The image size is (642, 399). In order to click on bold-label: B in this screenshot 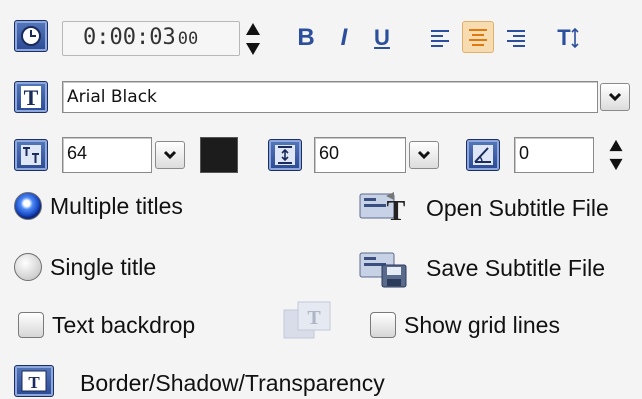, I will do `click(306, 37)`.